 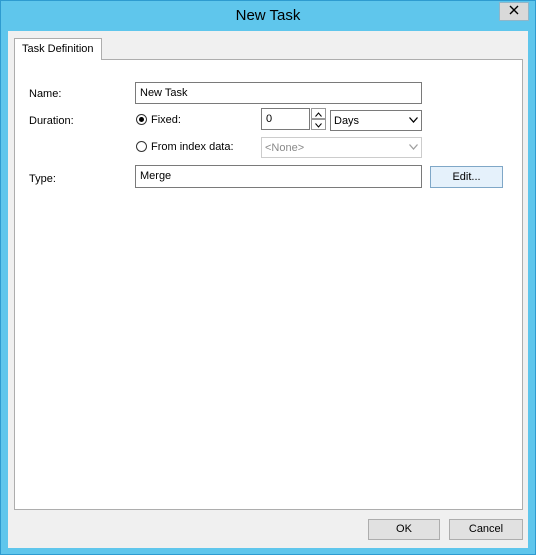 I want to click on ok-button: OK, so click(x=404, y=529).